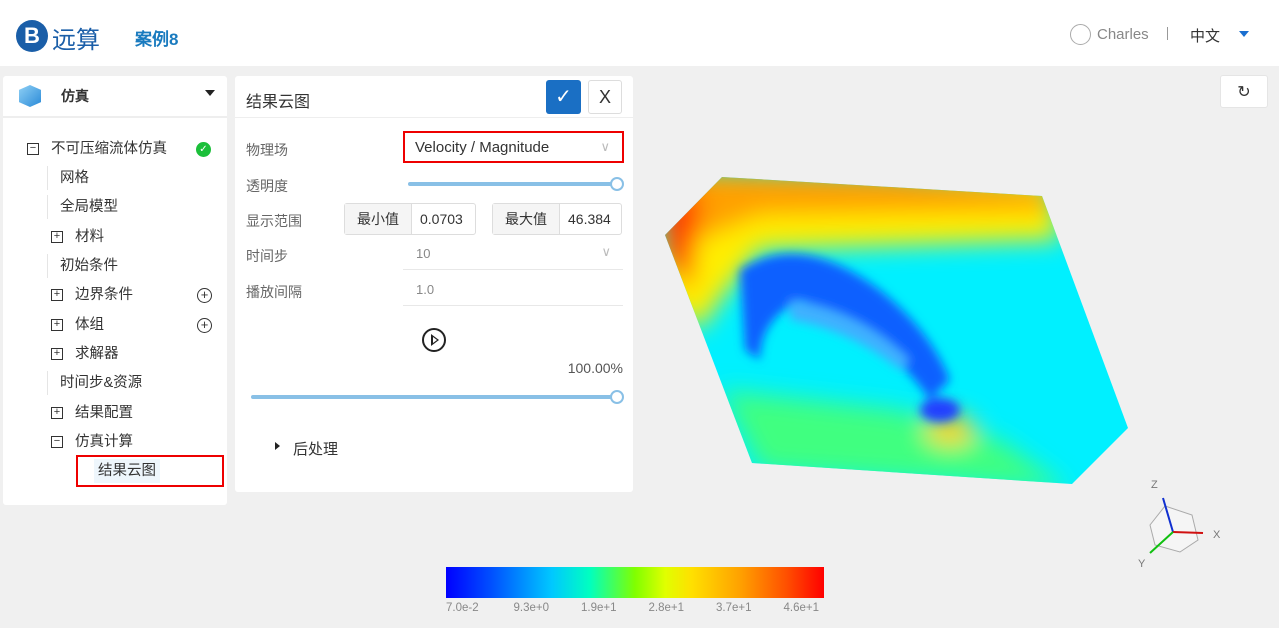  I want to click on color-legend-tick: 7.0e-2, so click(462, 608).